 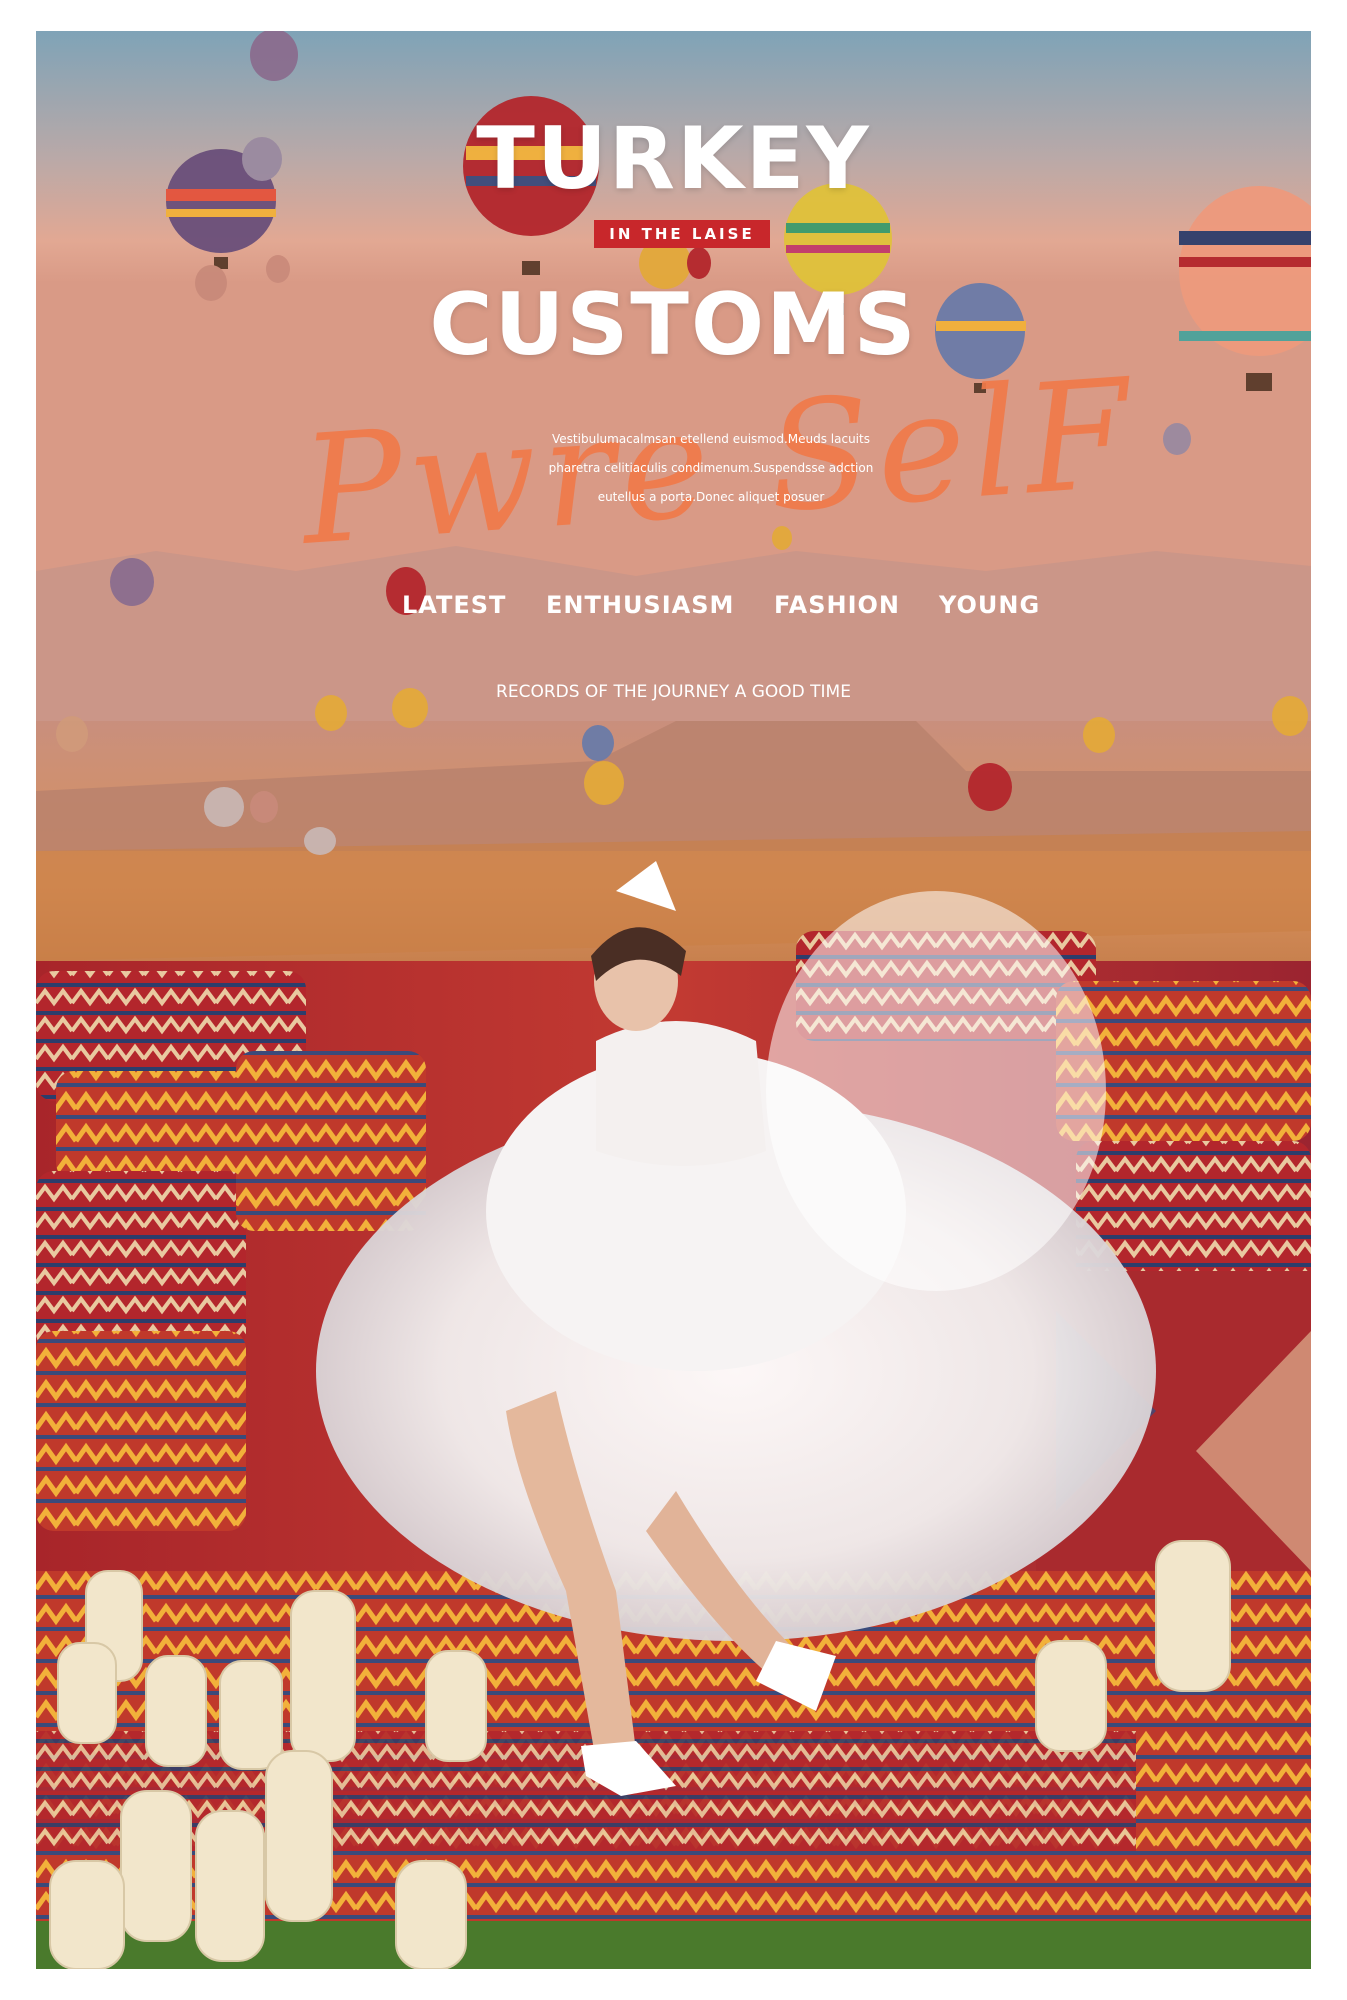 What do you see at coordinates (454, 605) in the screenshot?
I see `keyword-latest: LATEST` at bounding box center [454, 605].